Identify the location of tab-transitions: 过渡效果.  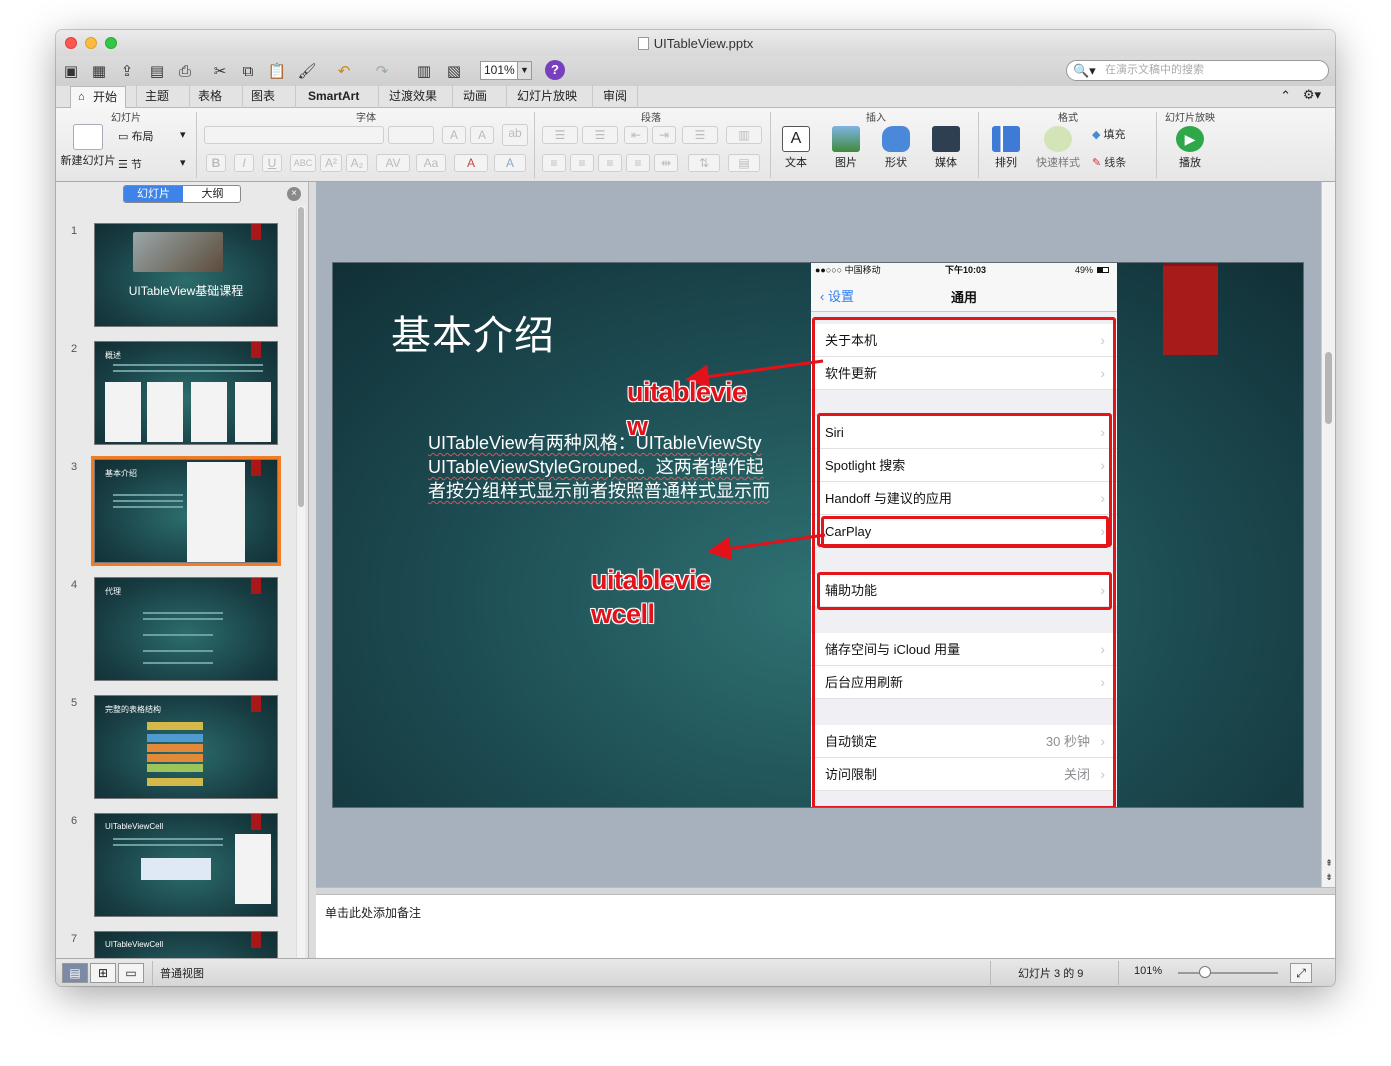
(412, 97).